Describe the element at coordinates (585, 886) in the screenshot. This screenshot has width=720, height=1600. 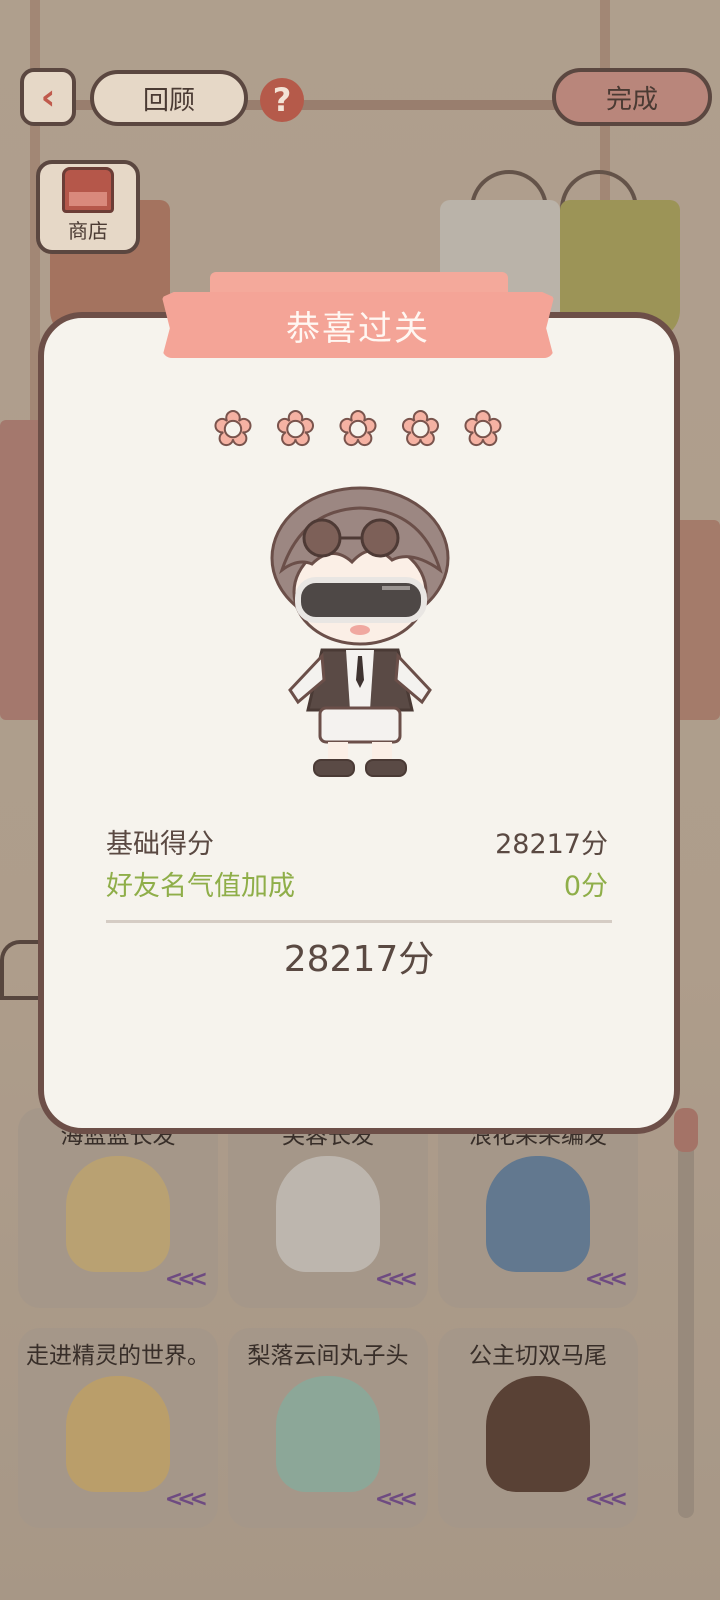
I see `bonus-value: 0分` at that location.